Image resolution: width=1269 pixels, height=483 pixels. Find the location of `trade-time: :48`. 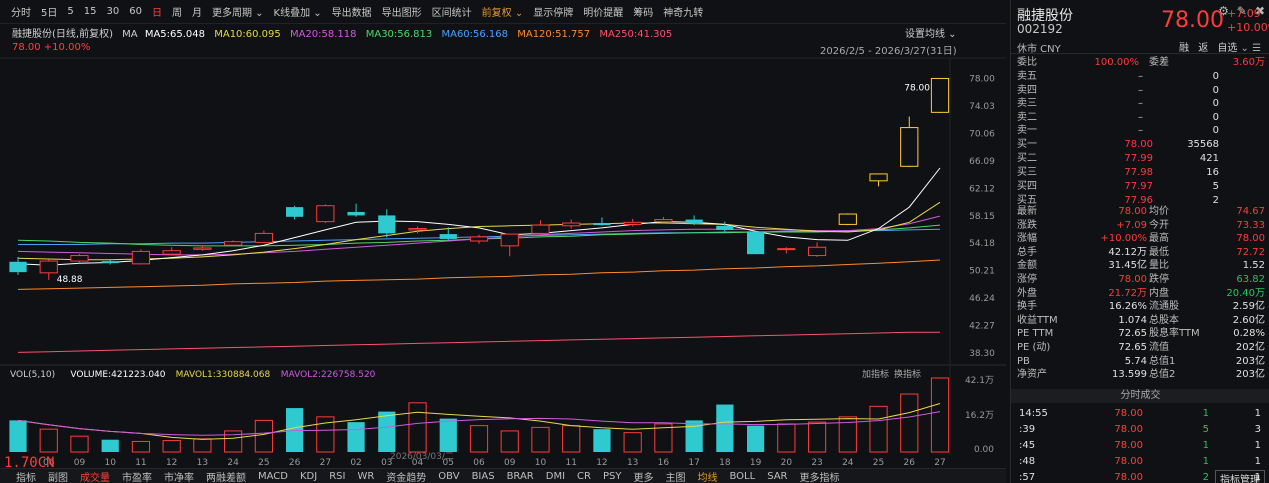

trade-time: :48 is located at coordinates (1027, 461).